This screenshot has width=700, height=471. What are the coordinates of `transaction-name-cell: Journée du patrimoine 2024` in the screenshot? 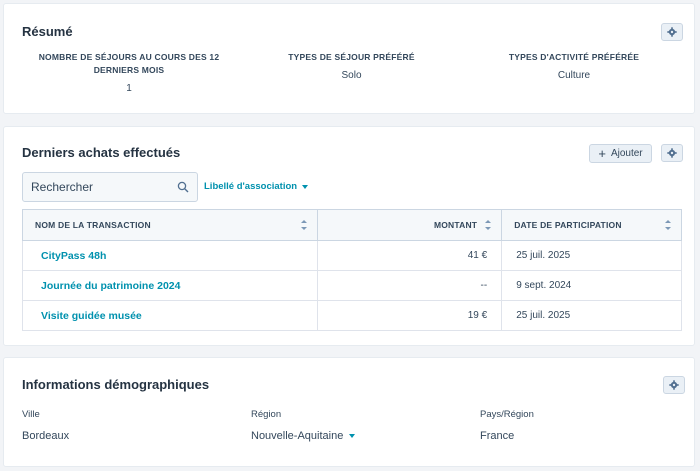 It's located at (170, 285).